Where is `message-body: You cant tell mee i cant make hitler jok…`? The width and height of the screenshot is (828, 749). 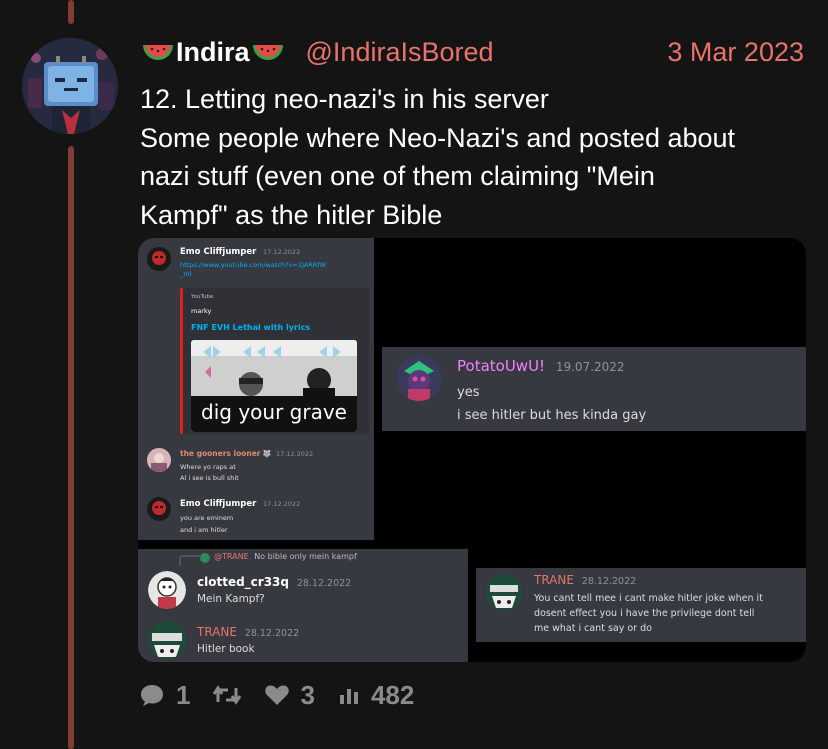 message-body: You cant tell mee i cant make hitler jok… is located at coordinates (648, 613).